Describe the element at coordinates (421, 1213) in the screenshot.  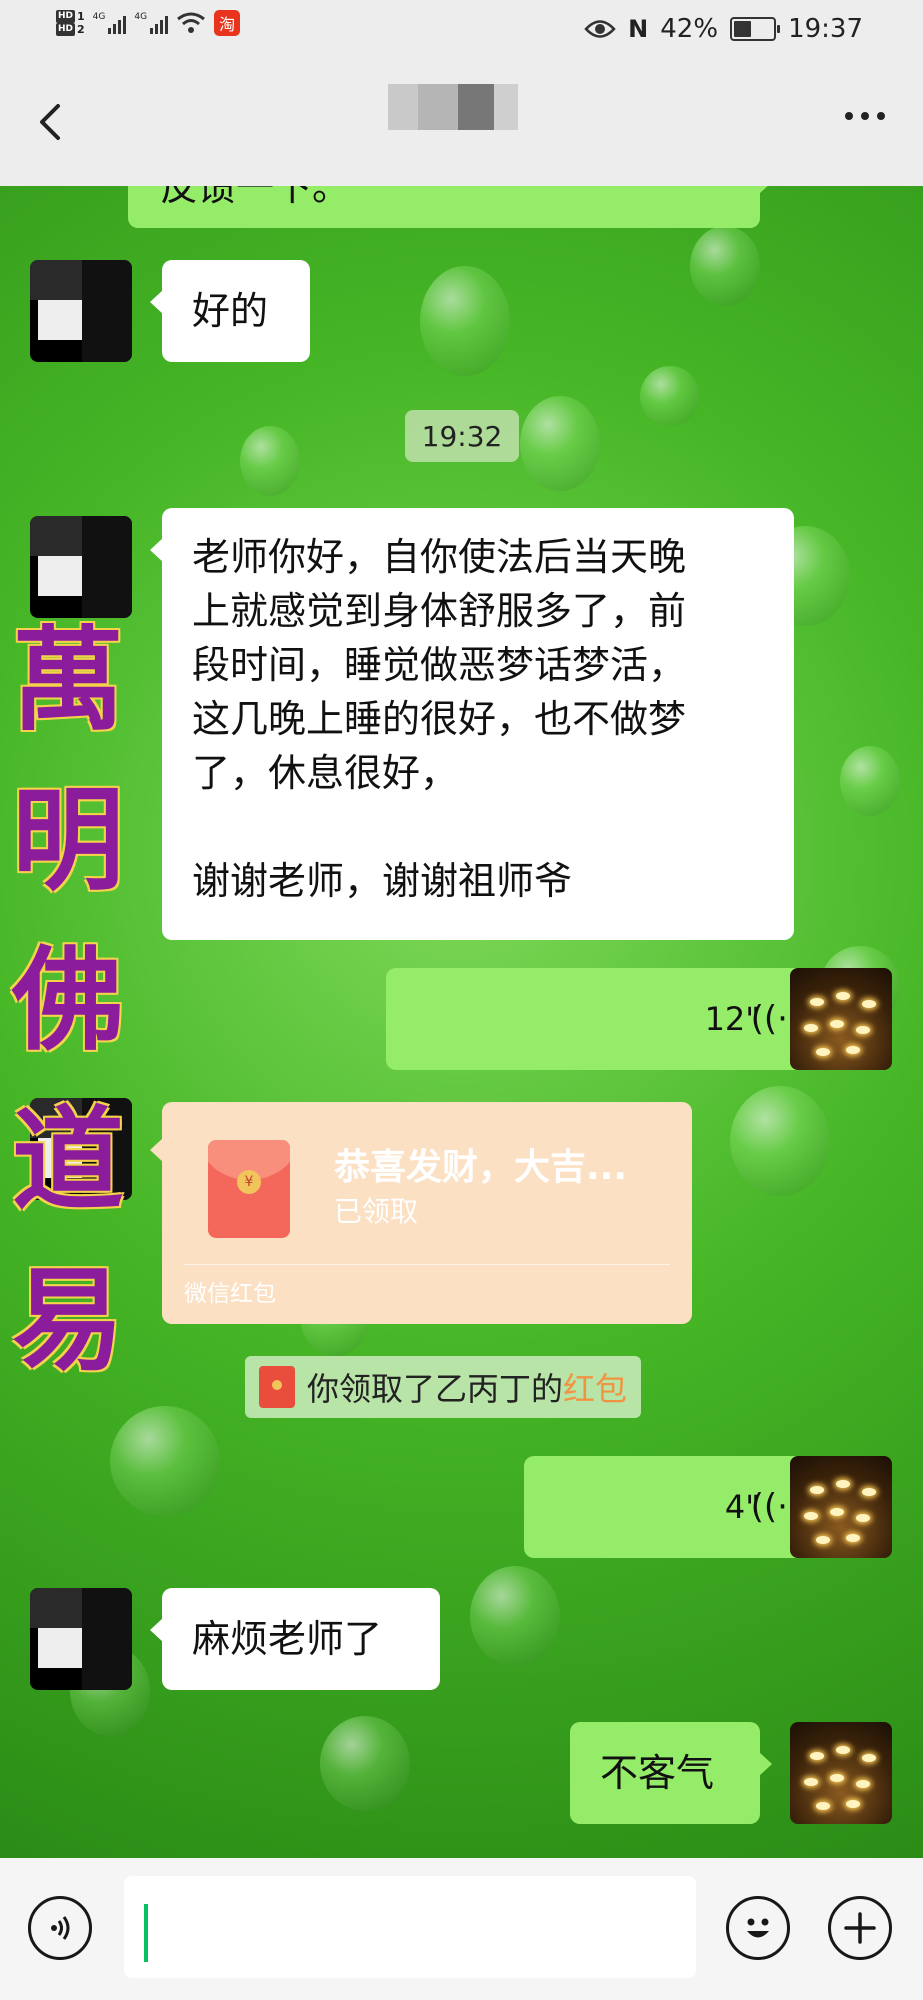
I see `red-packet-card: ¥ 恭喜发财，大吉... 已领取 微信红包` at that location.